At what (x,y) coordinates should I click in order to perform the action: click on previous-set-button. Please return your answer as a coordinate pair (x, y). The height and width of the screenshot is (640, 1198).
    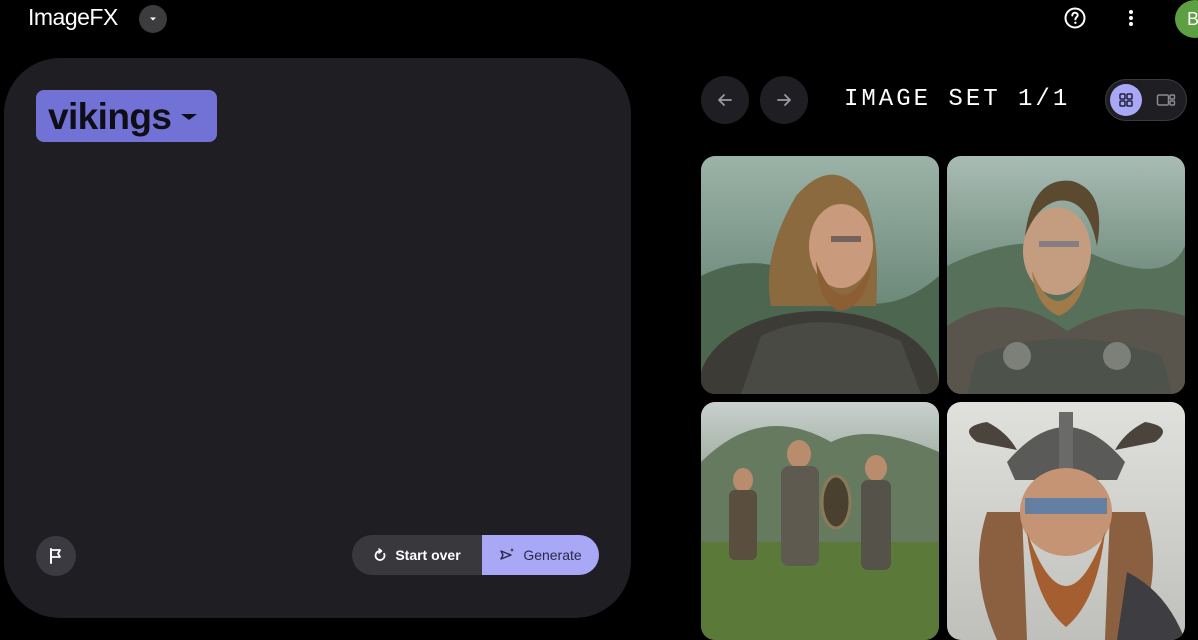
    Looking at the image, I should click on (725, 100).